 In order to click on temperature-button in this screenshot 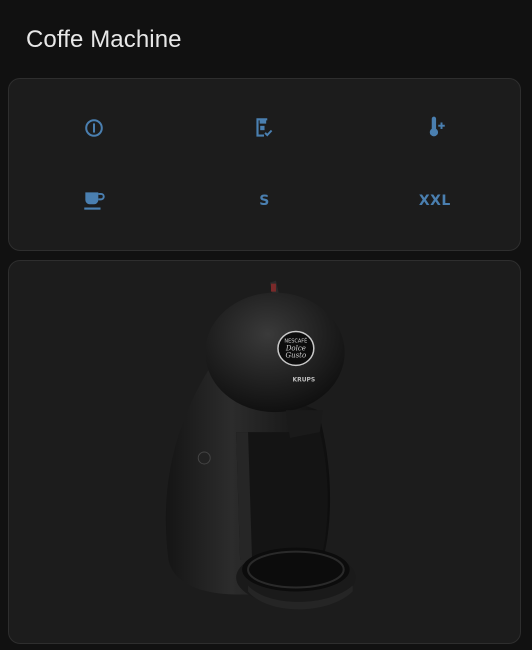, I will do `click(435, 128)`.